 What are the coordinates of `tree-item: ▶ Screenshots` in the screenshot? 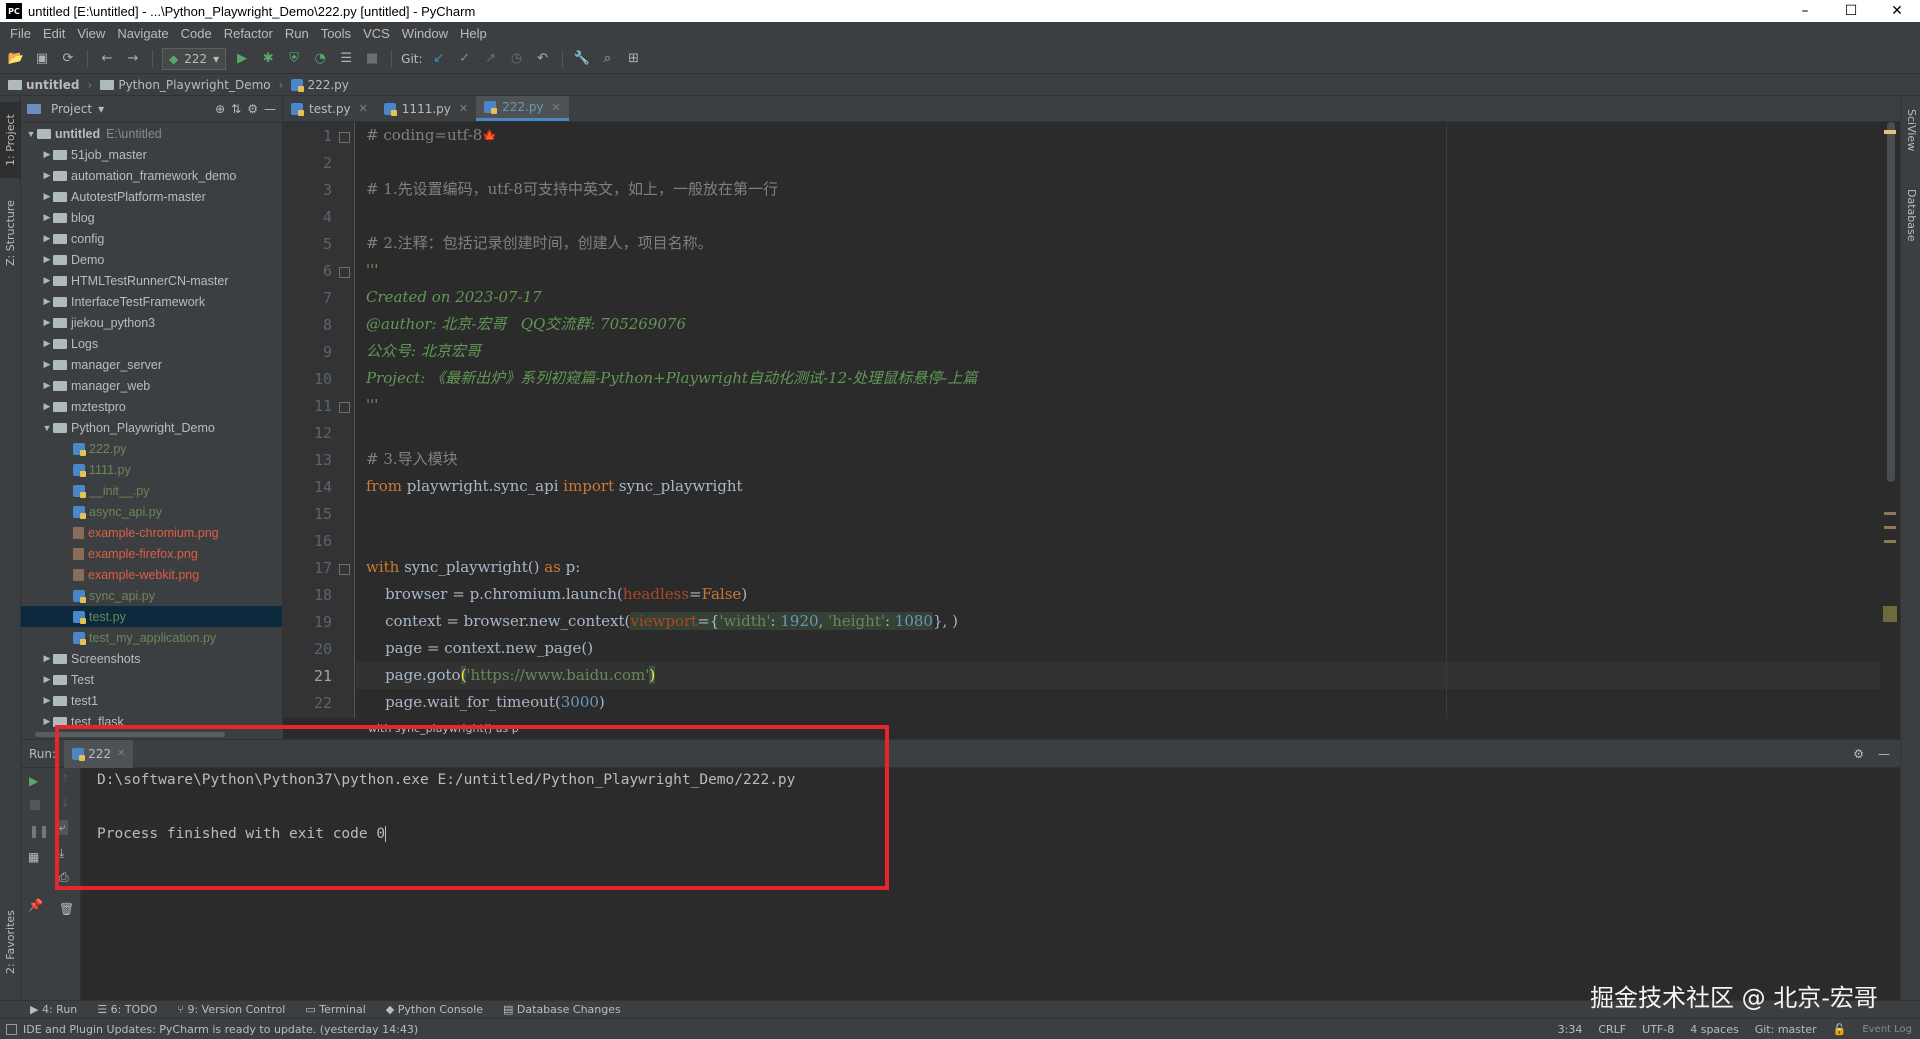 It's located at (151, 658).